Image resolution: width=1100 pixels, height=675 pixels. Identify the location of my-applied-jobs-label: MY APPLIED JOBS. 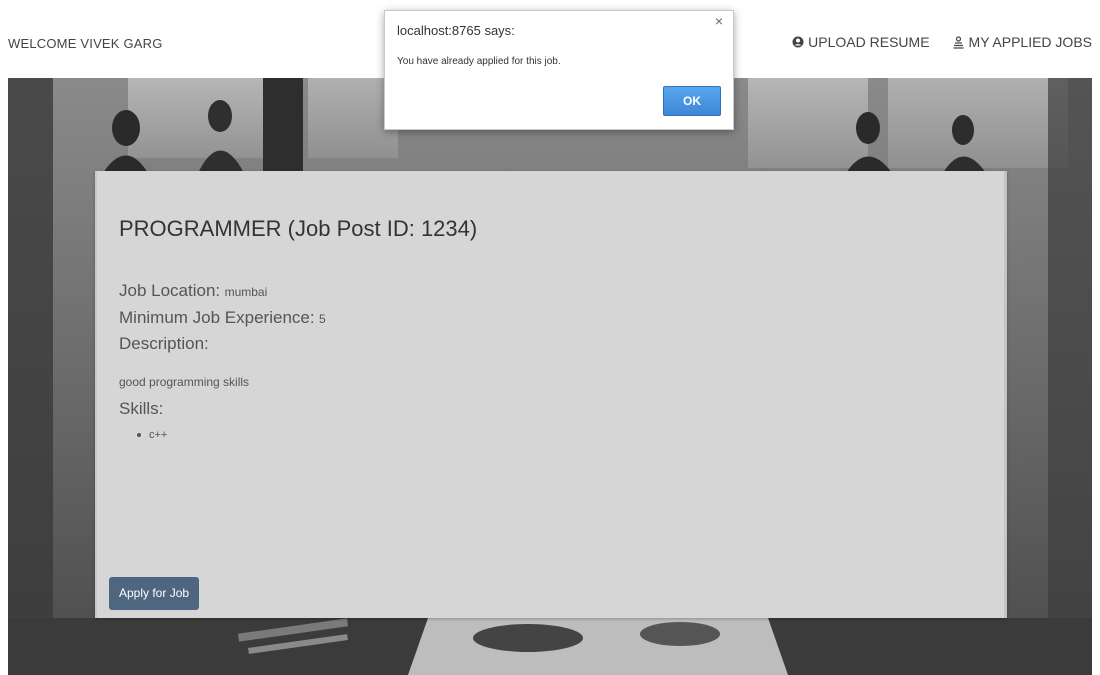
(1030, 42).